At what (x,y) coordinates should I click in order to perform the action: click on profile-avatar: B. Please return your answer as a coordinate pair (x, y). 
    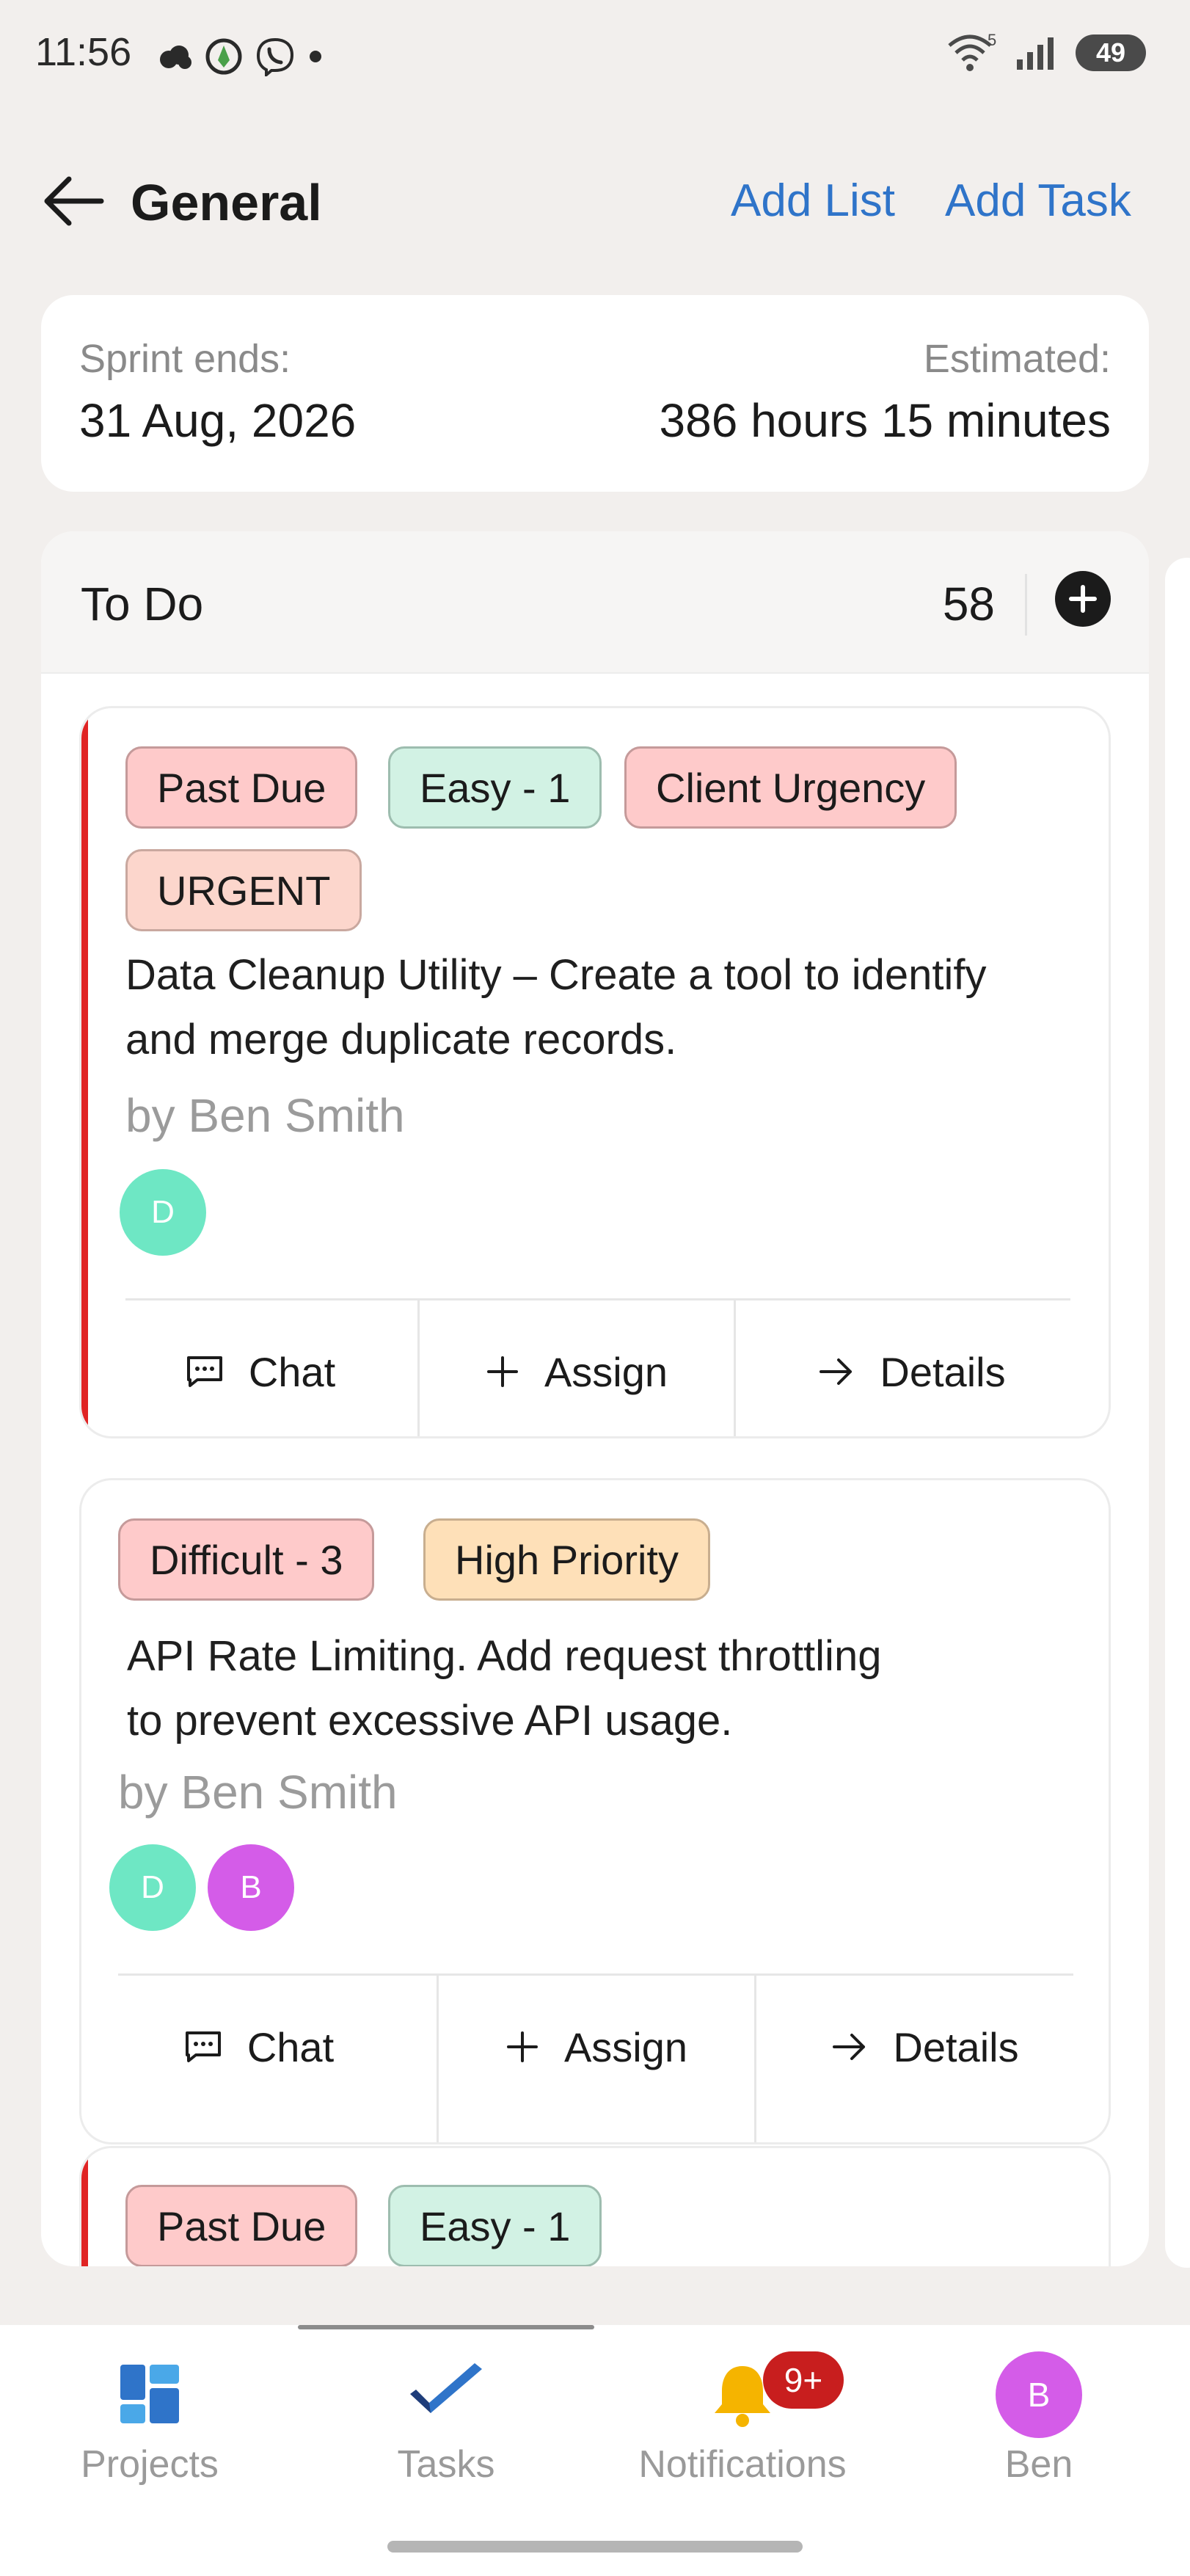
    Looking at the image, I should click on (1039, 2394).